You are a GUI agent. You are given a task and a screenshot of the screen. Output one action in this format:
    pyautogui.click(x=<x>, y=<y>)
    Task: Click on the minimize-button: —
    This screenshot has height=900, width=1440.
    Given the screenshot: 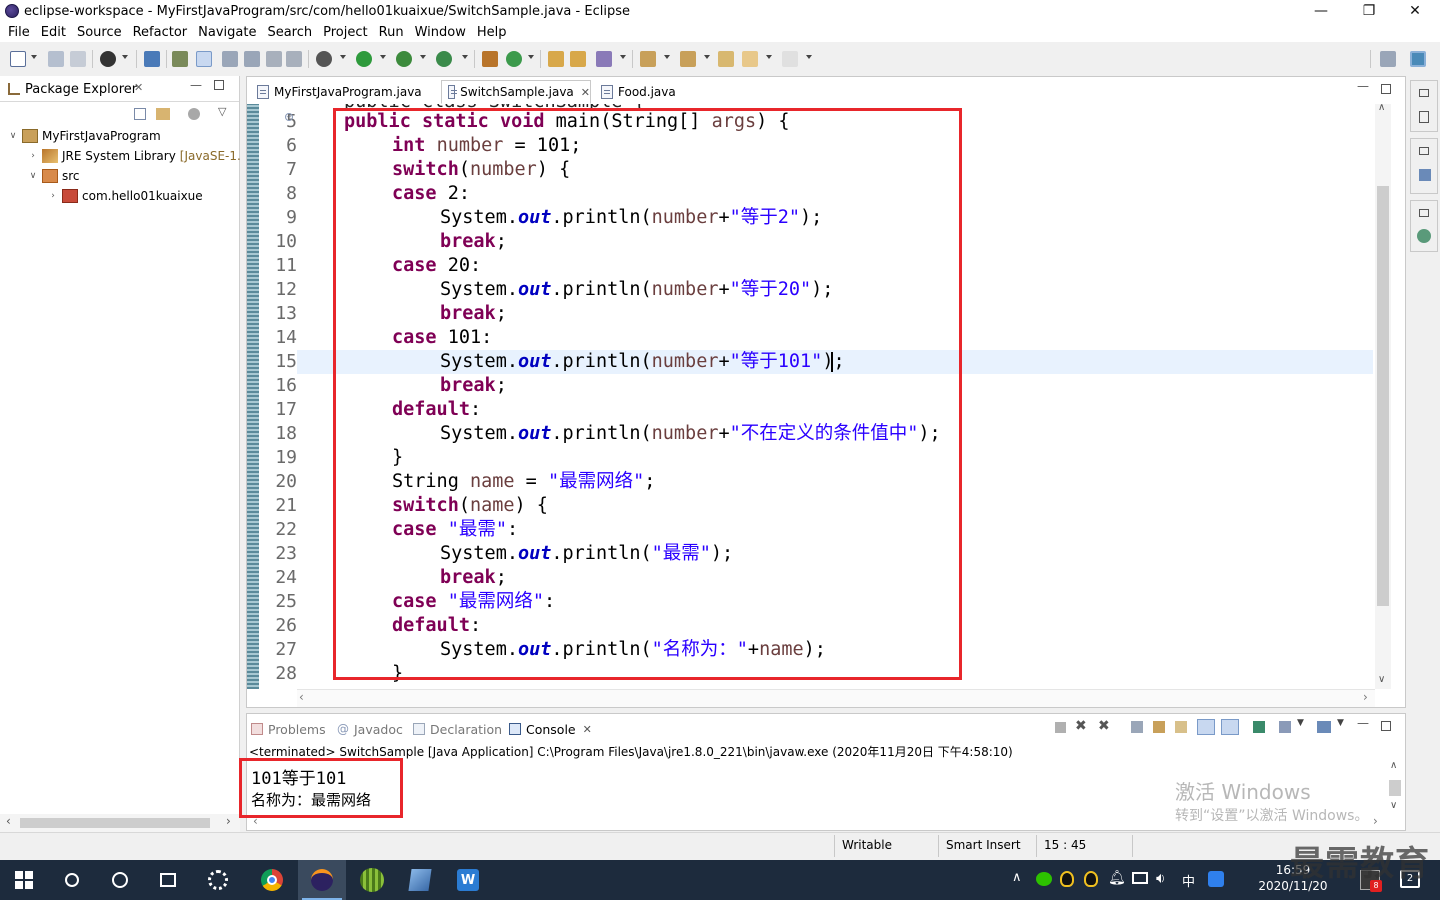 What is the action you would take?
    pyautogui.click(x=1321, y=11)
    